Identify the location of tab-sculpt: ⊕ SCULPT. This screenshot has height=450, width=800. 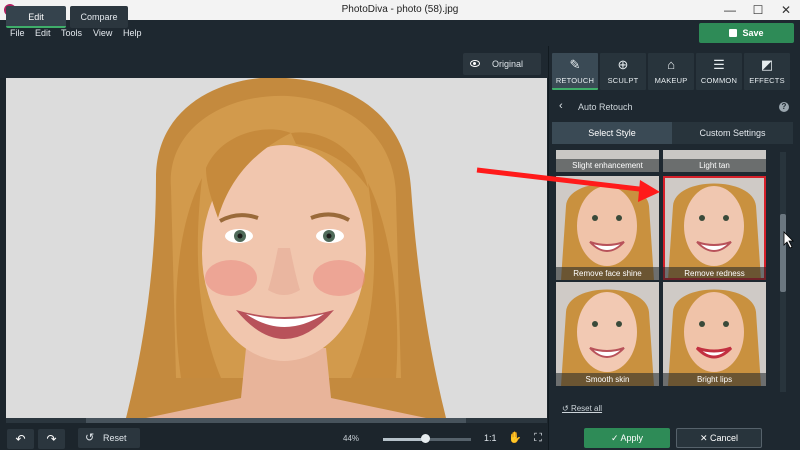
(623, 71).